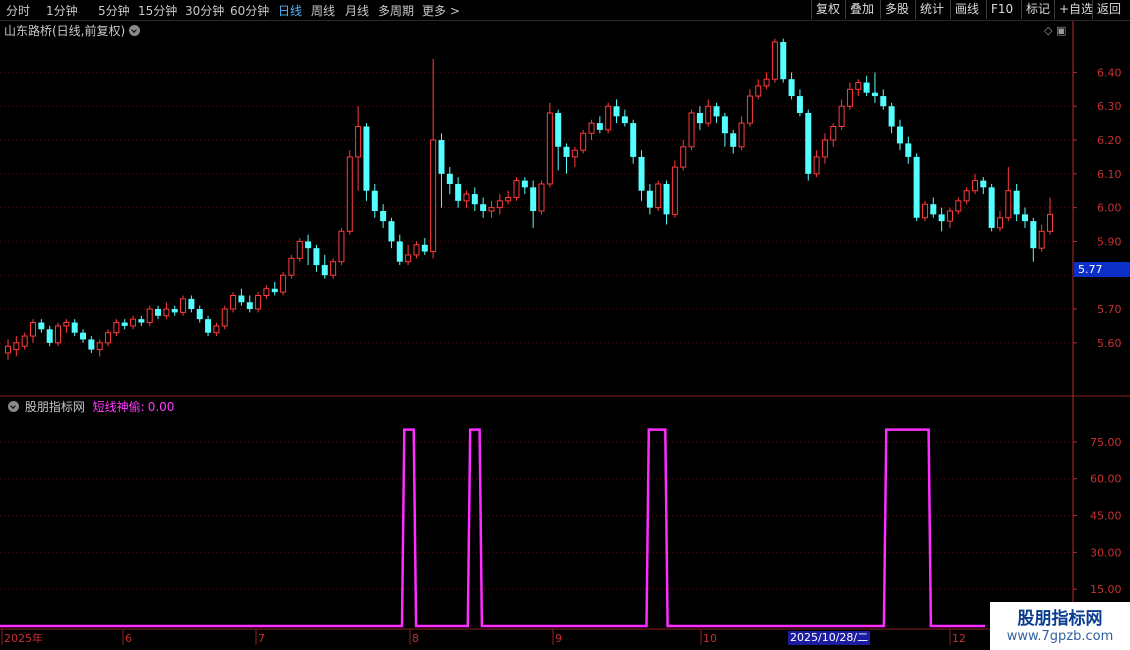 The image size is (1130, 650). What do you see at coordinates (710, 638) in the screenshot?
I see `date-tick-label: 10` at bounding box center [710, 638].